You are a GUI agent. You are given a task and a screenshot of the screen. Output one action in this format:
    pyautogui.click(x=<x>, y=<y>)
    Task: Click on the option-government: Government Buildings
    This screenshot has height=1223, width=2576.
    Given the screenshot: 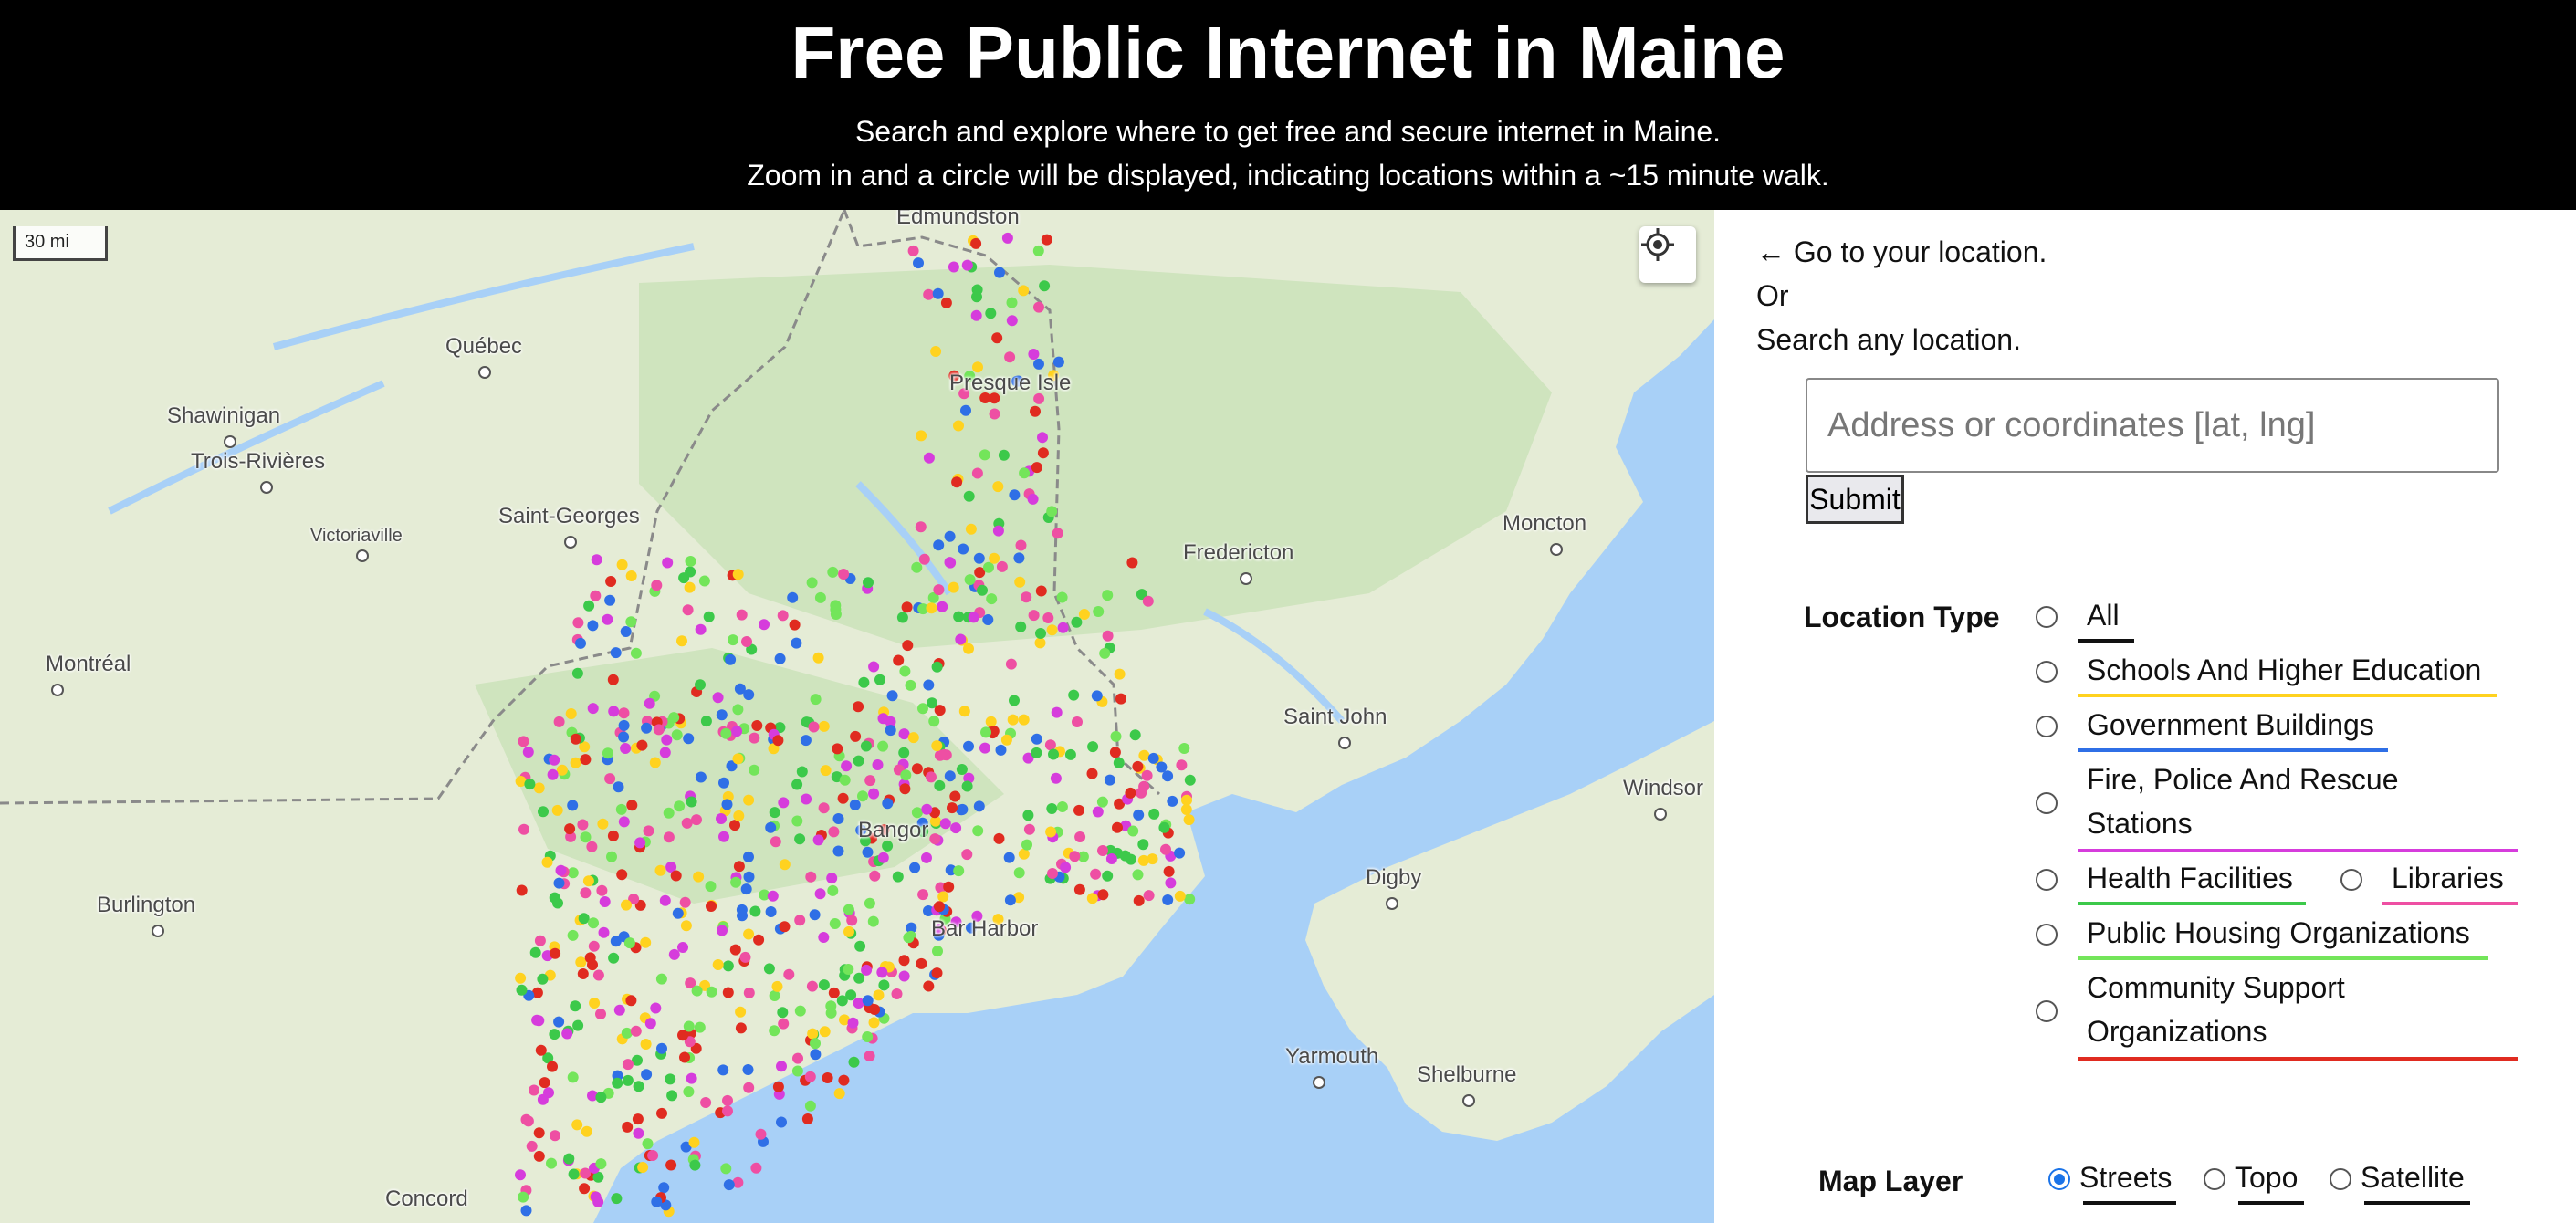 What is the action you would take?
    pyautogui.click(x=2233, y=725)
    